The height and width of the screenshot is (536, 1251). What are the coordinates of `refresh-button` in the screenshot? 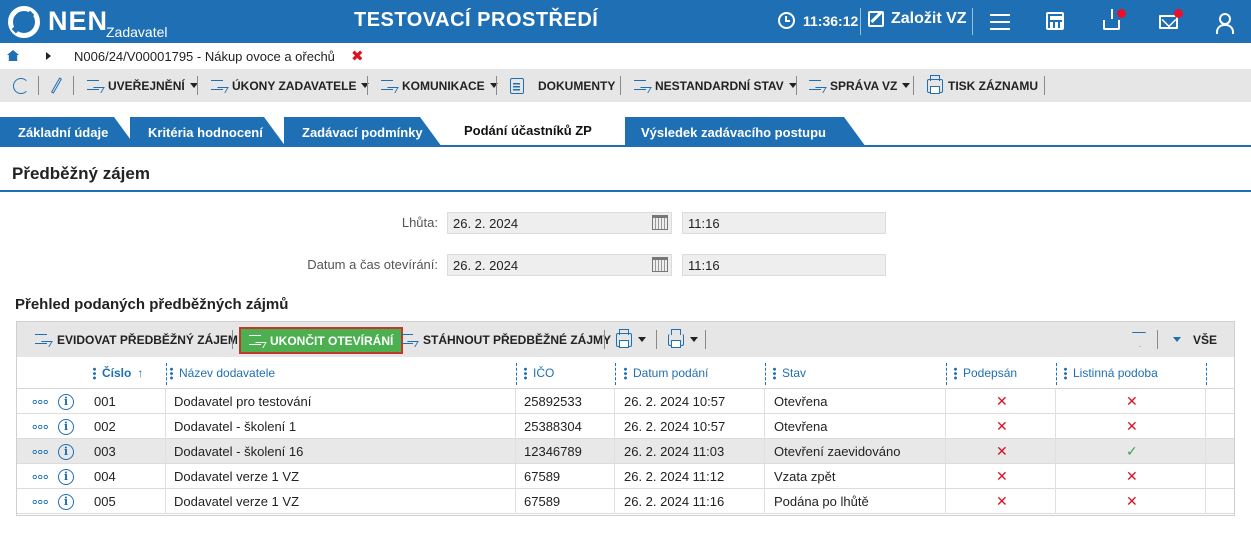 It's located at (21, 85).